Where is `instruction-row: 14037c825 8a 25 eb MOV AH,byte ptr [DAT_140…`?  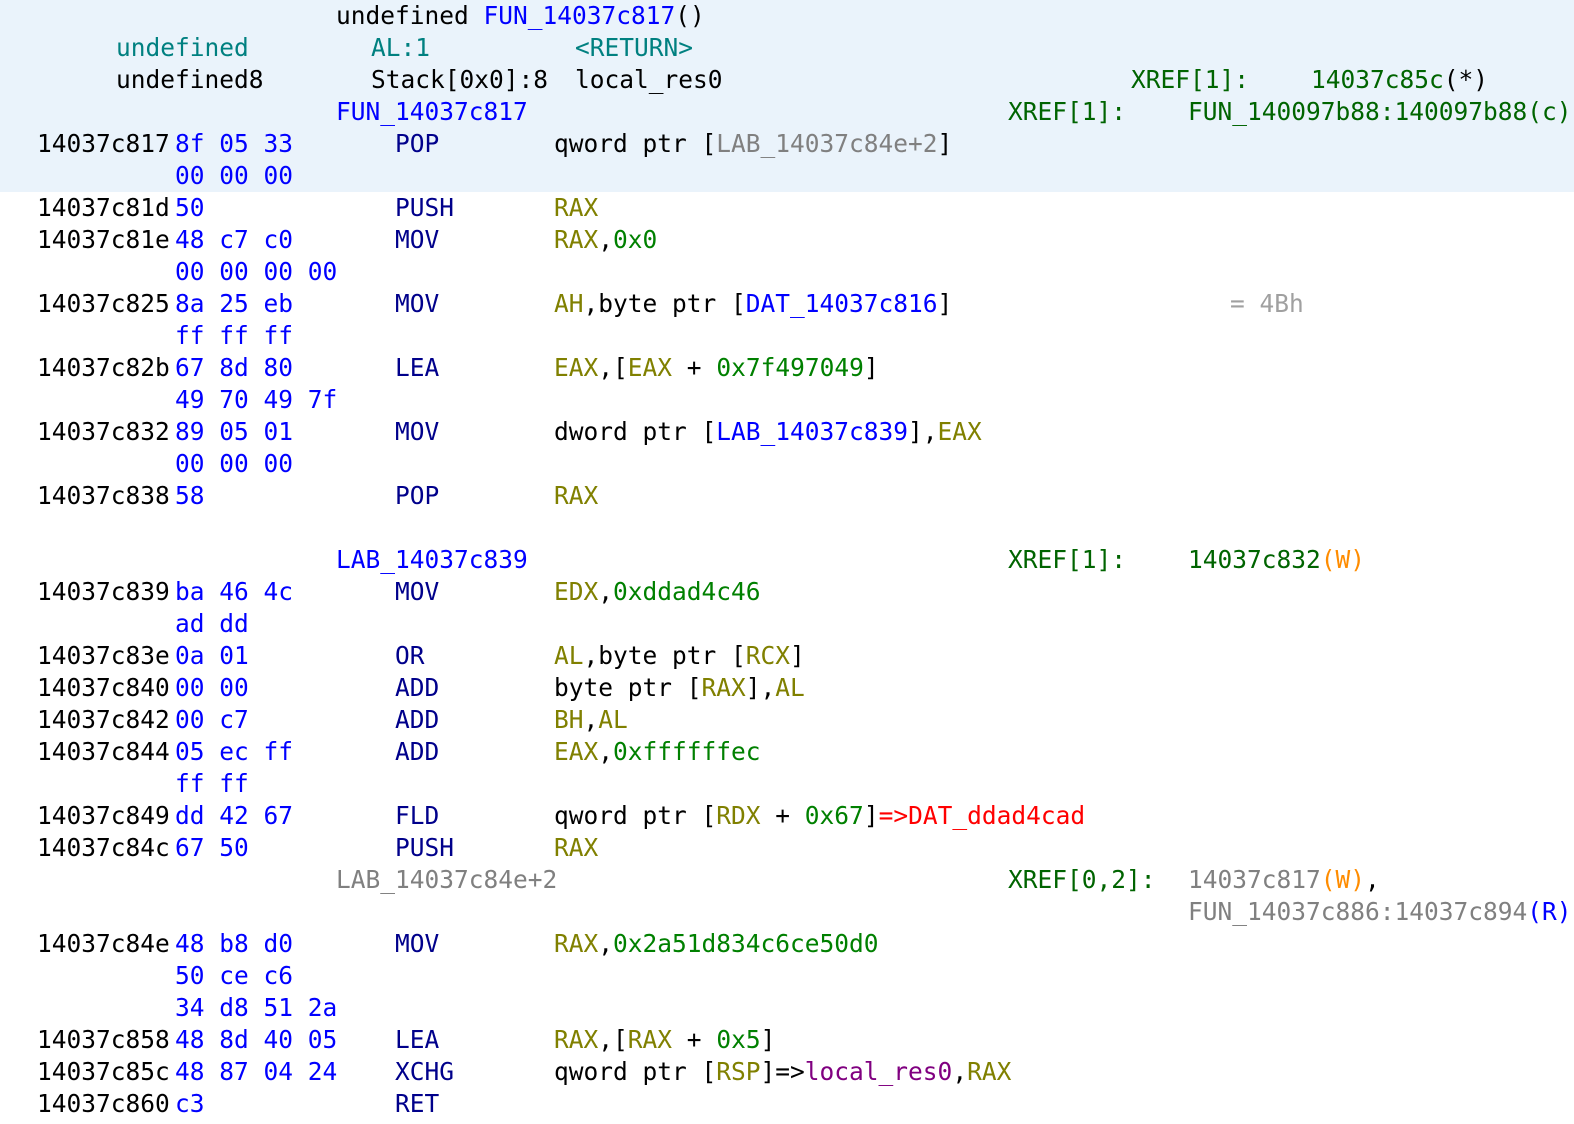 instruction-row: 14037c825 8a 25 eb MOV AH,byte ptr [DAT_140… is located at coordinates (787, 304).